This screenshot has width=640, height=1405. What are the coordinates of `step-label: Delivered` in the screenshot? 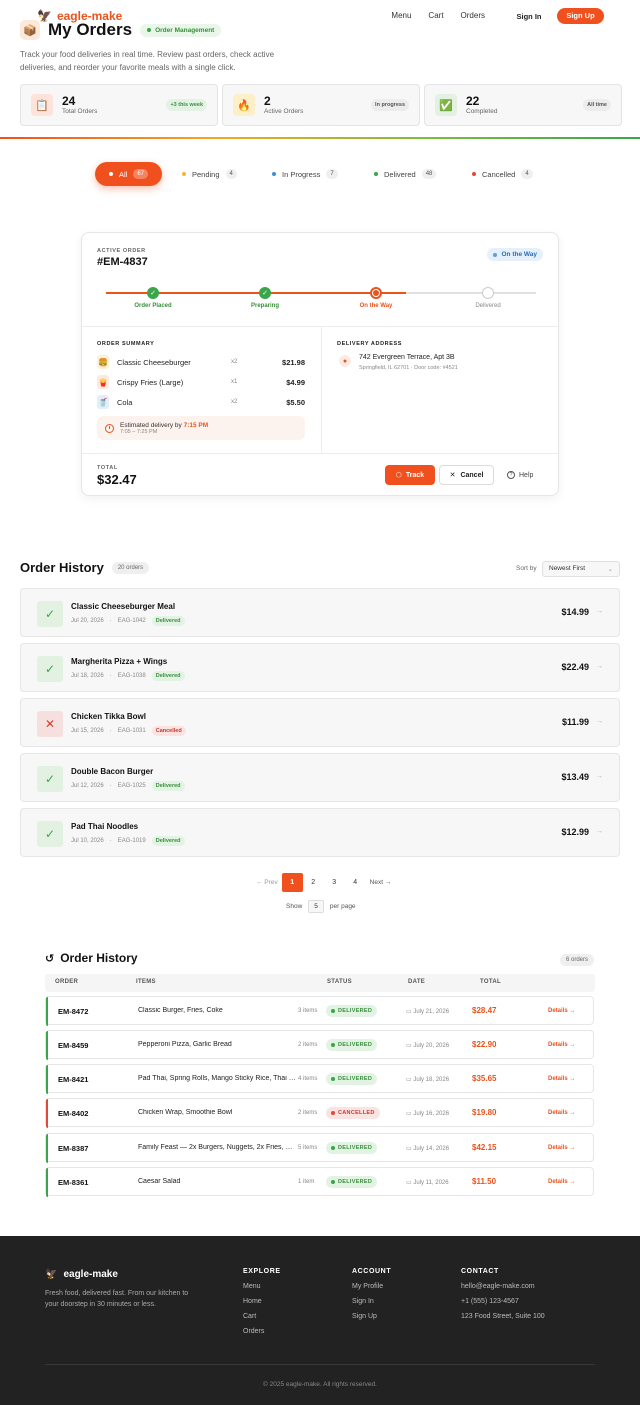 It's located at (488, 306).